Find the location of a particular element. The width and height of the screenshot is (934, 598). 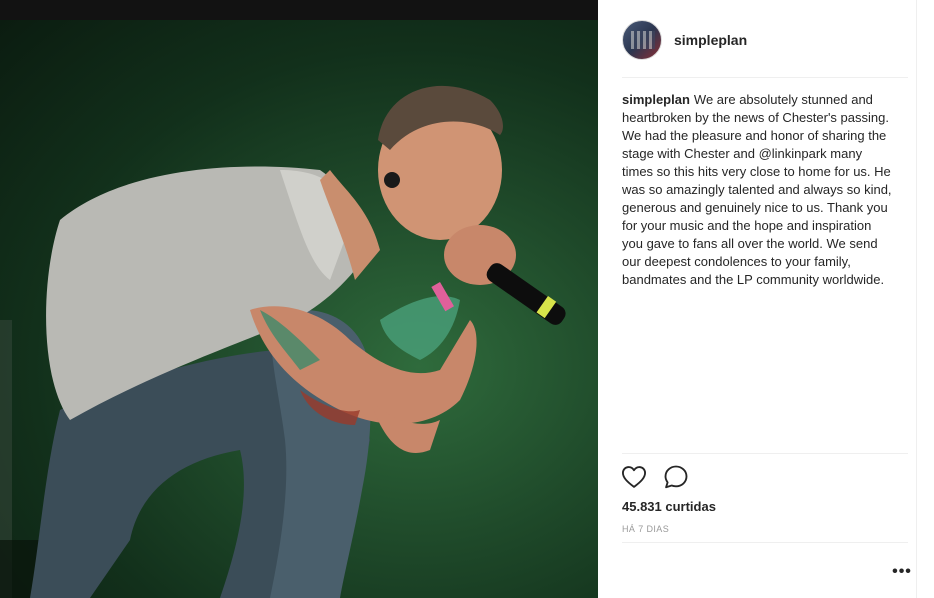

photo-top-bar is located at coordinates (299, 10).